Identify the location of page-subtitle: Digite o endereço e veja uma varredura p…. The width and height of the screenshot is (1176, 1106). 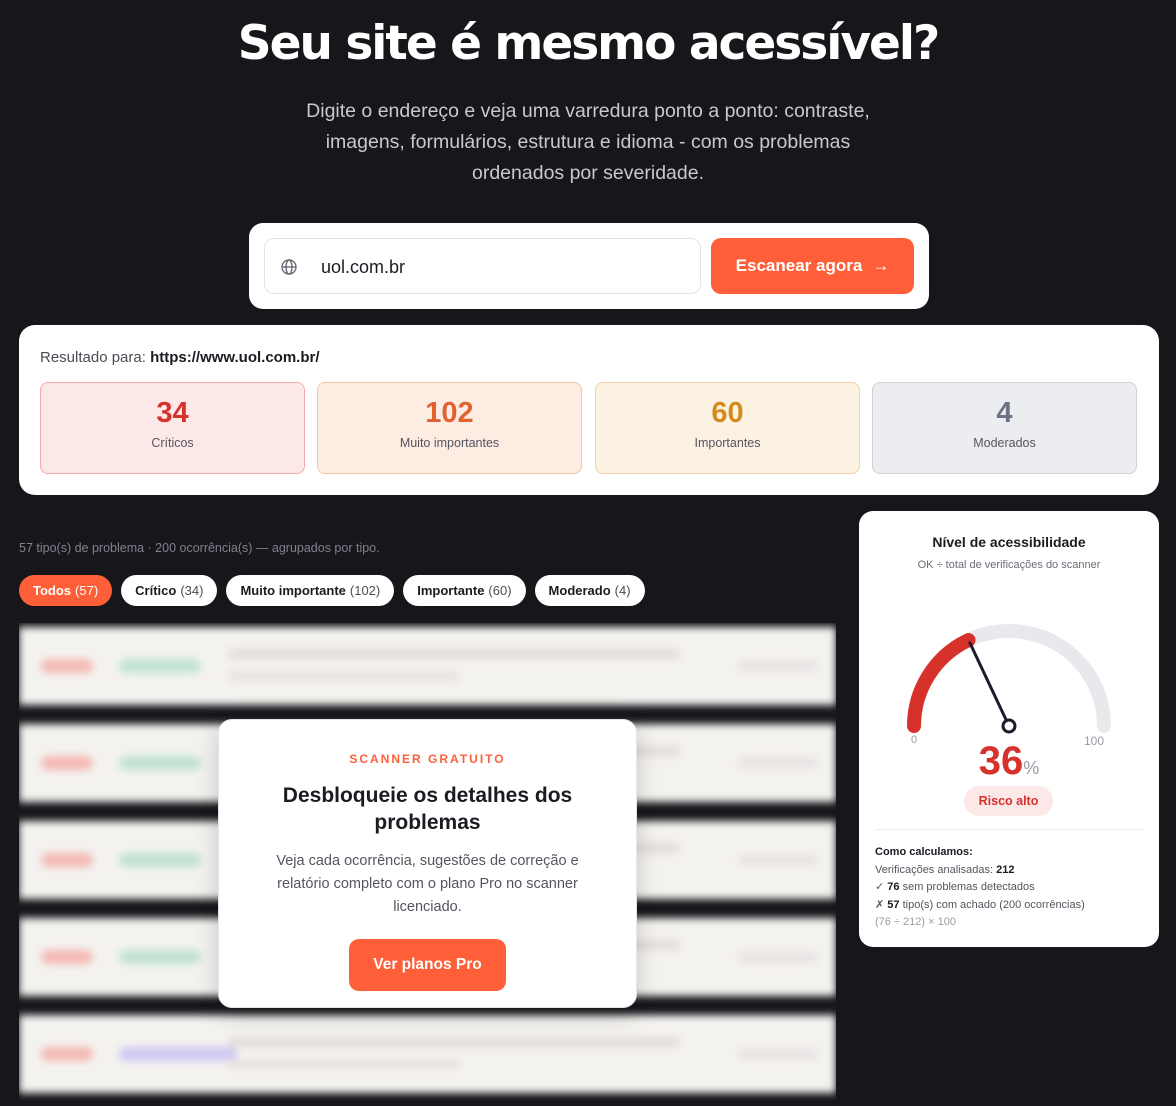
(588, 142).